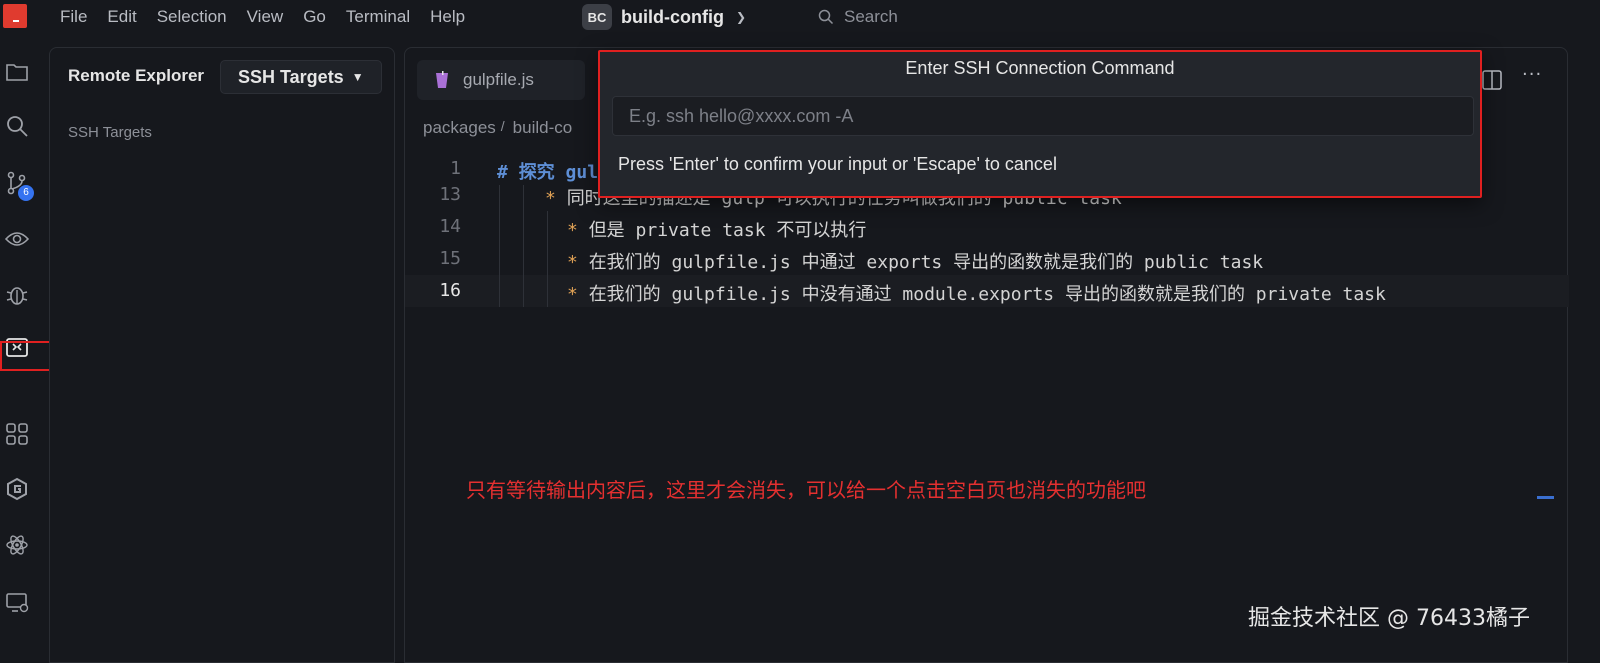  What do you see at coordinates (806, 490) in the screenshot?
I see `annotation-text: 只有等待输出内容后，这里才会消失，可以给一个点击空白页也消失的功能吧` at bounding box center [806, 490].